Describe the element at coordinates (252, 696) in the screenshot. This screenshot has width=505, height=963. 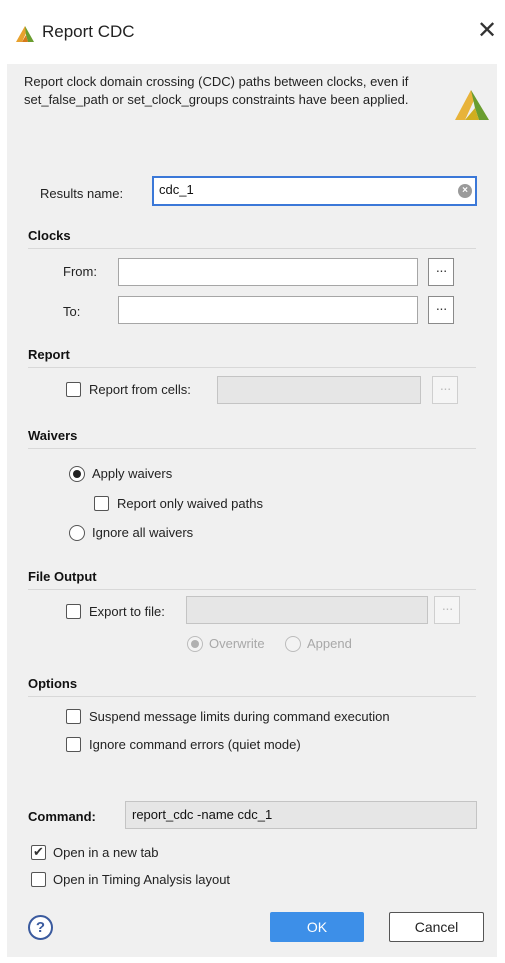
I see `options-divider` at that location.